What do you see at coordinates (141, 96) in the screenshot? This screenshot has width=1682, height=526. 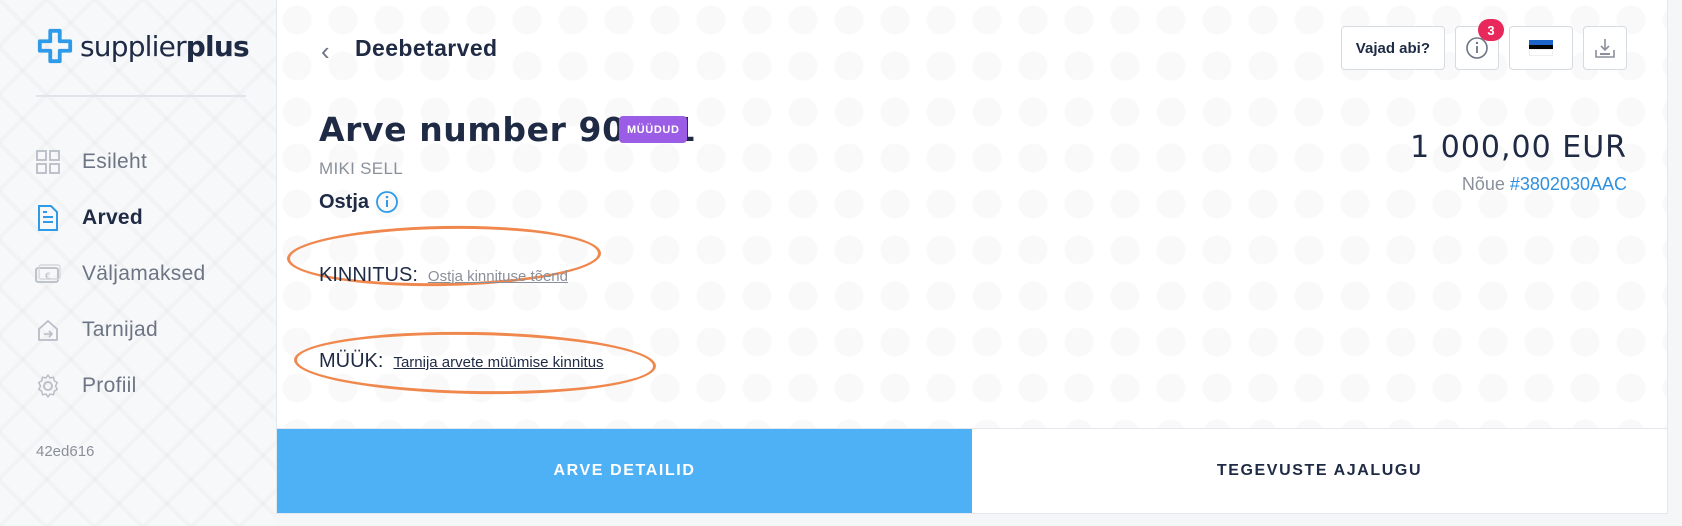 I see `sidebar-divider` at bounding box center [141, 96].